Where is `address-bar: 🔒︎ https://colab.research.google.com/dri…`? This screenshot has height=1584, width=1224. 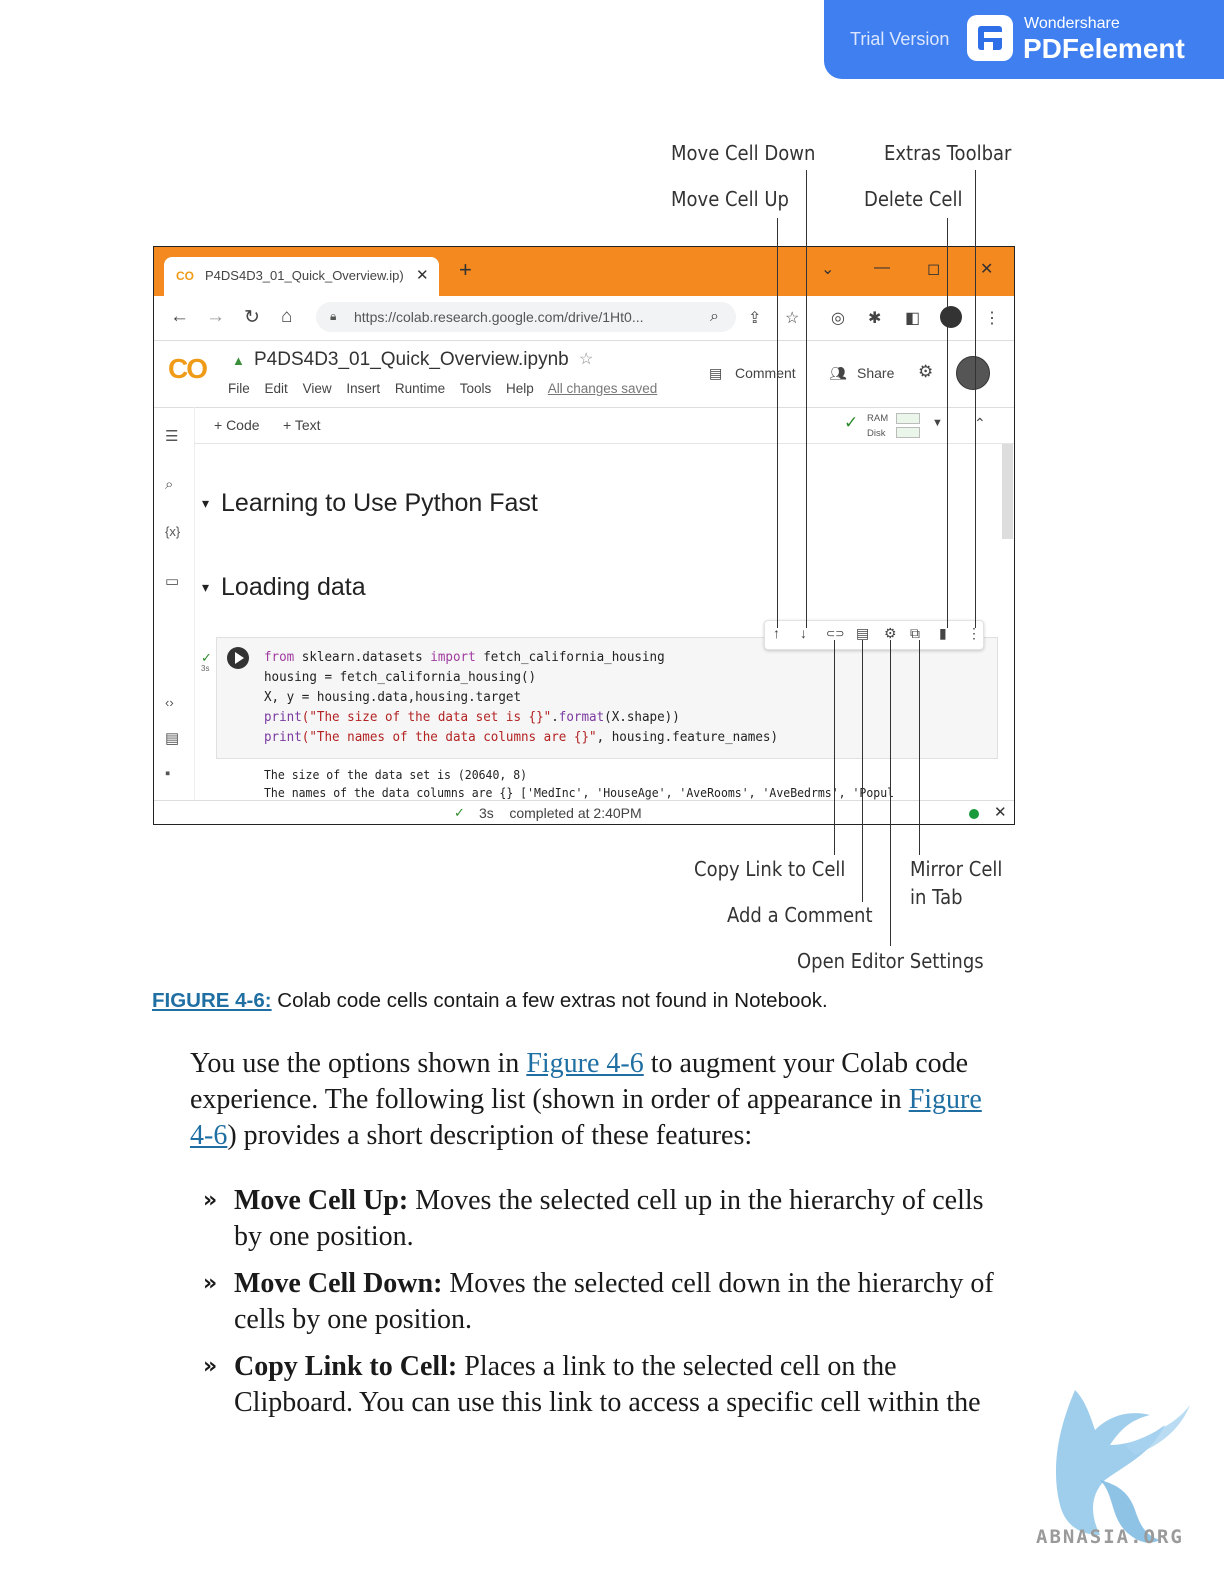
address-bar: 🔒︎ https://colab.research.google.com/dri… is located at coordinates (526, 317).